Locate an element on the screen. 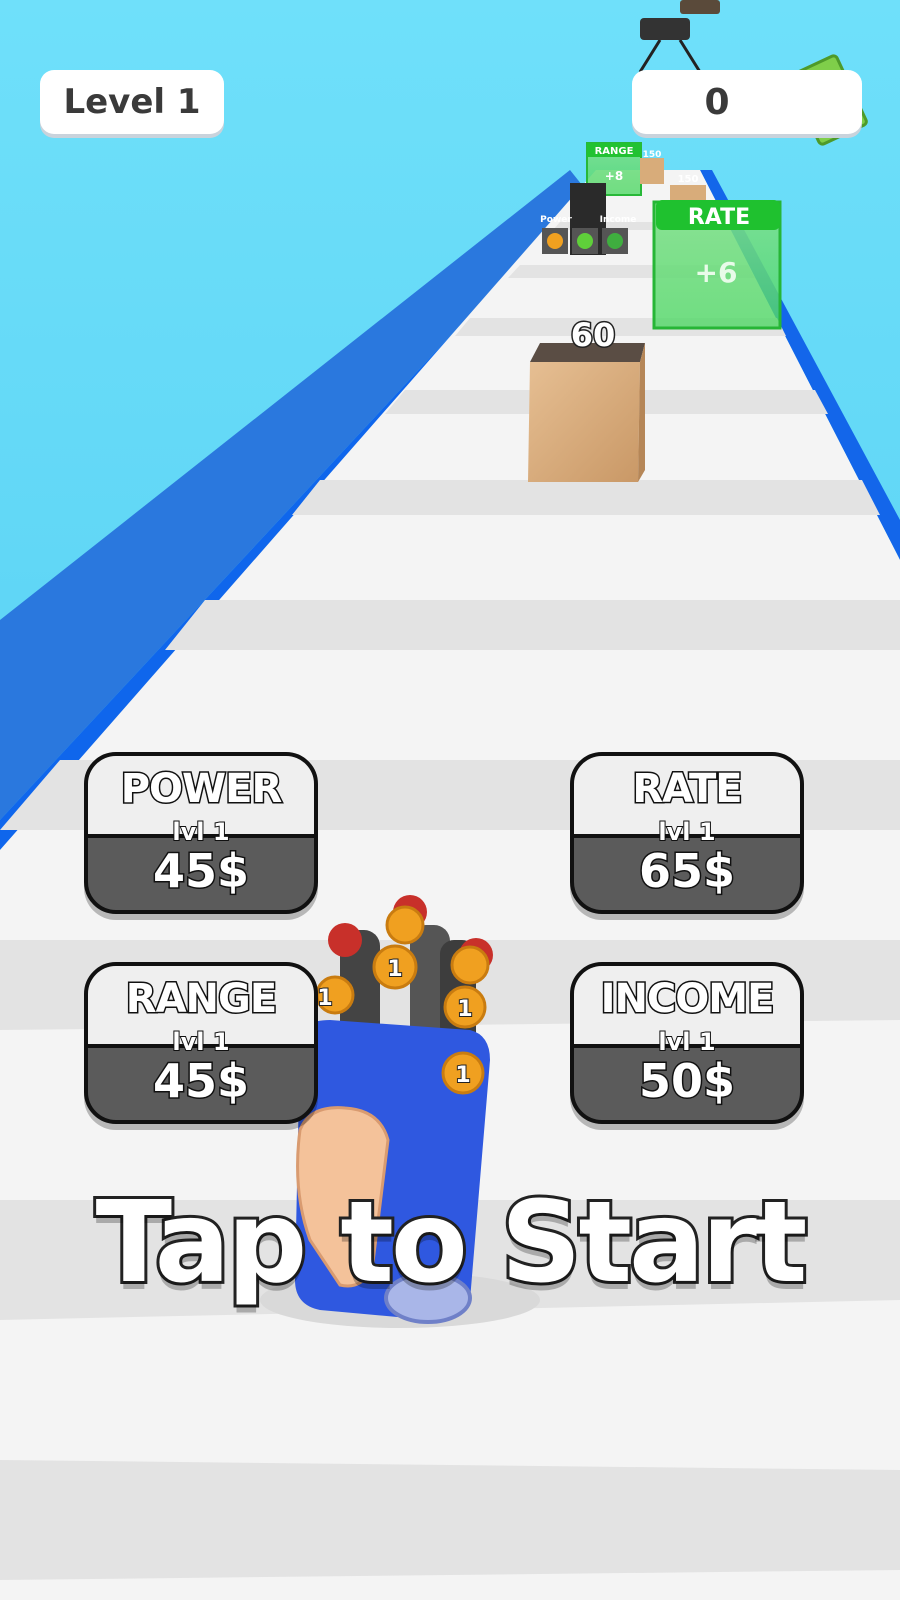 The width and height of the screenshot is (900, 1600). upgrade-name: RANGE is located at coordinates (201, 999).